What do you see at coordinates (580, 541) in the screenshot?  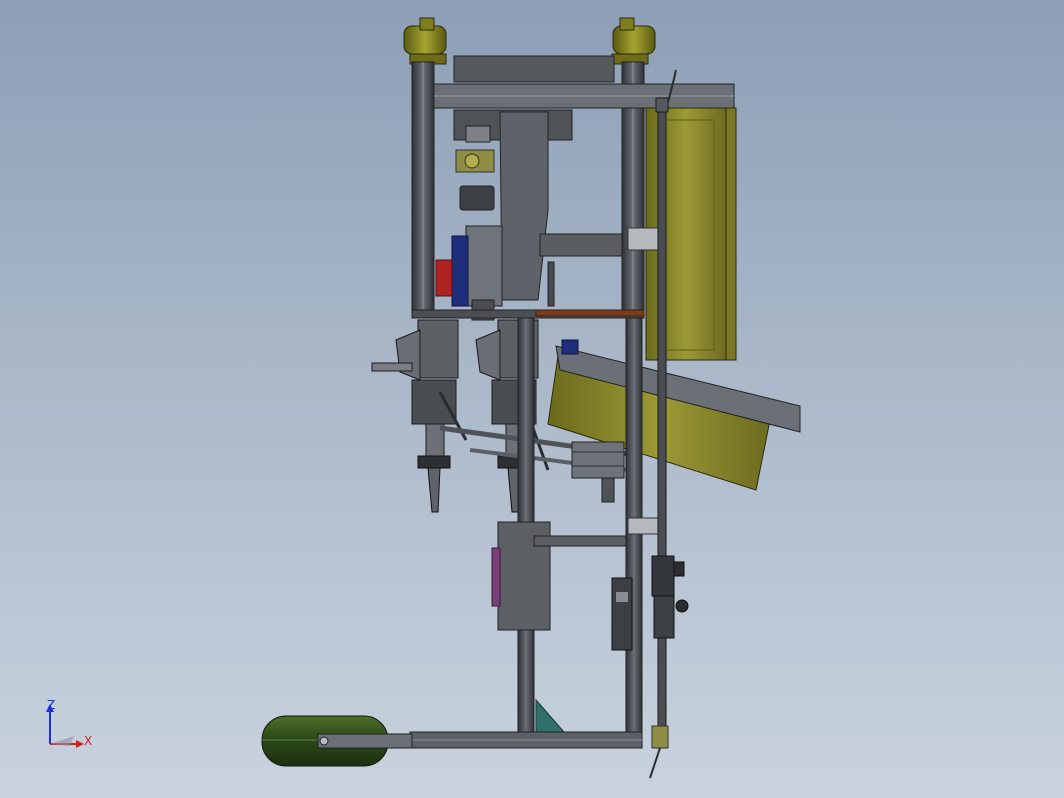 I see `cross-bar-lower` at bounding box center [580, 541].